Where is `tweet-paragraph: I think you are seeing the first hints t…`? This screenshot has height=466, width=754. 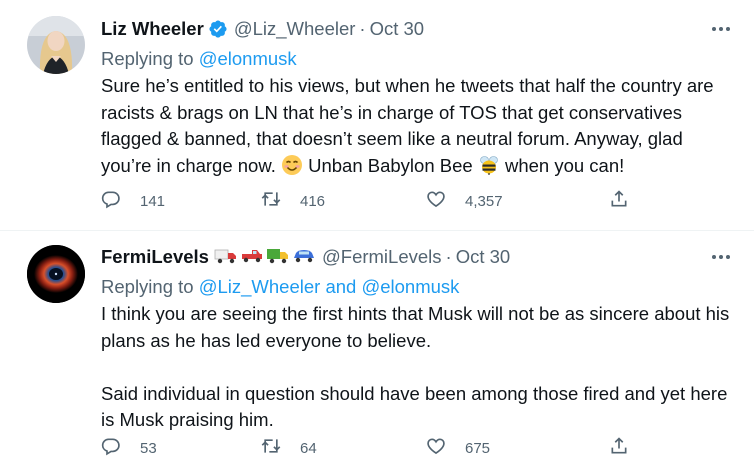
tweet-paragraph: I think you are seeing the first hints t… is located at coordinates (415, 327).